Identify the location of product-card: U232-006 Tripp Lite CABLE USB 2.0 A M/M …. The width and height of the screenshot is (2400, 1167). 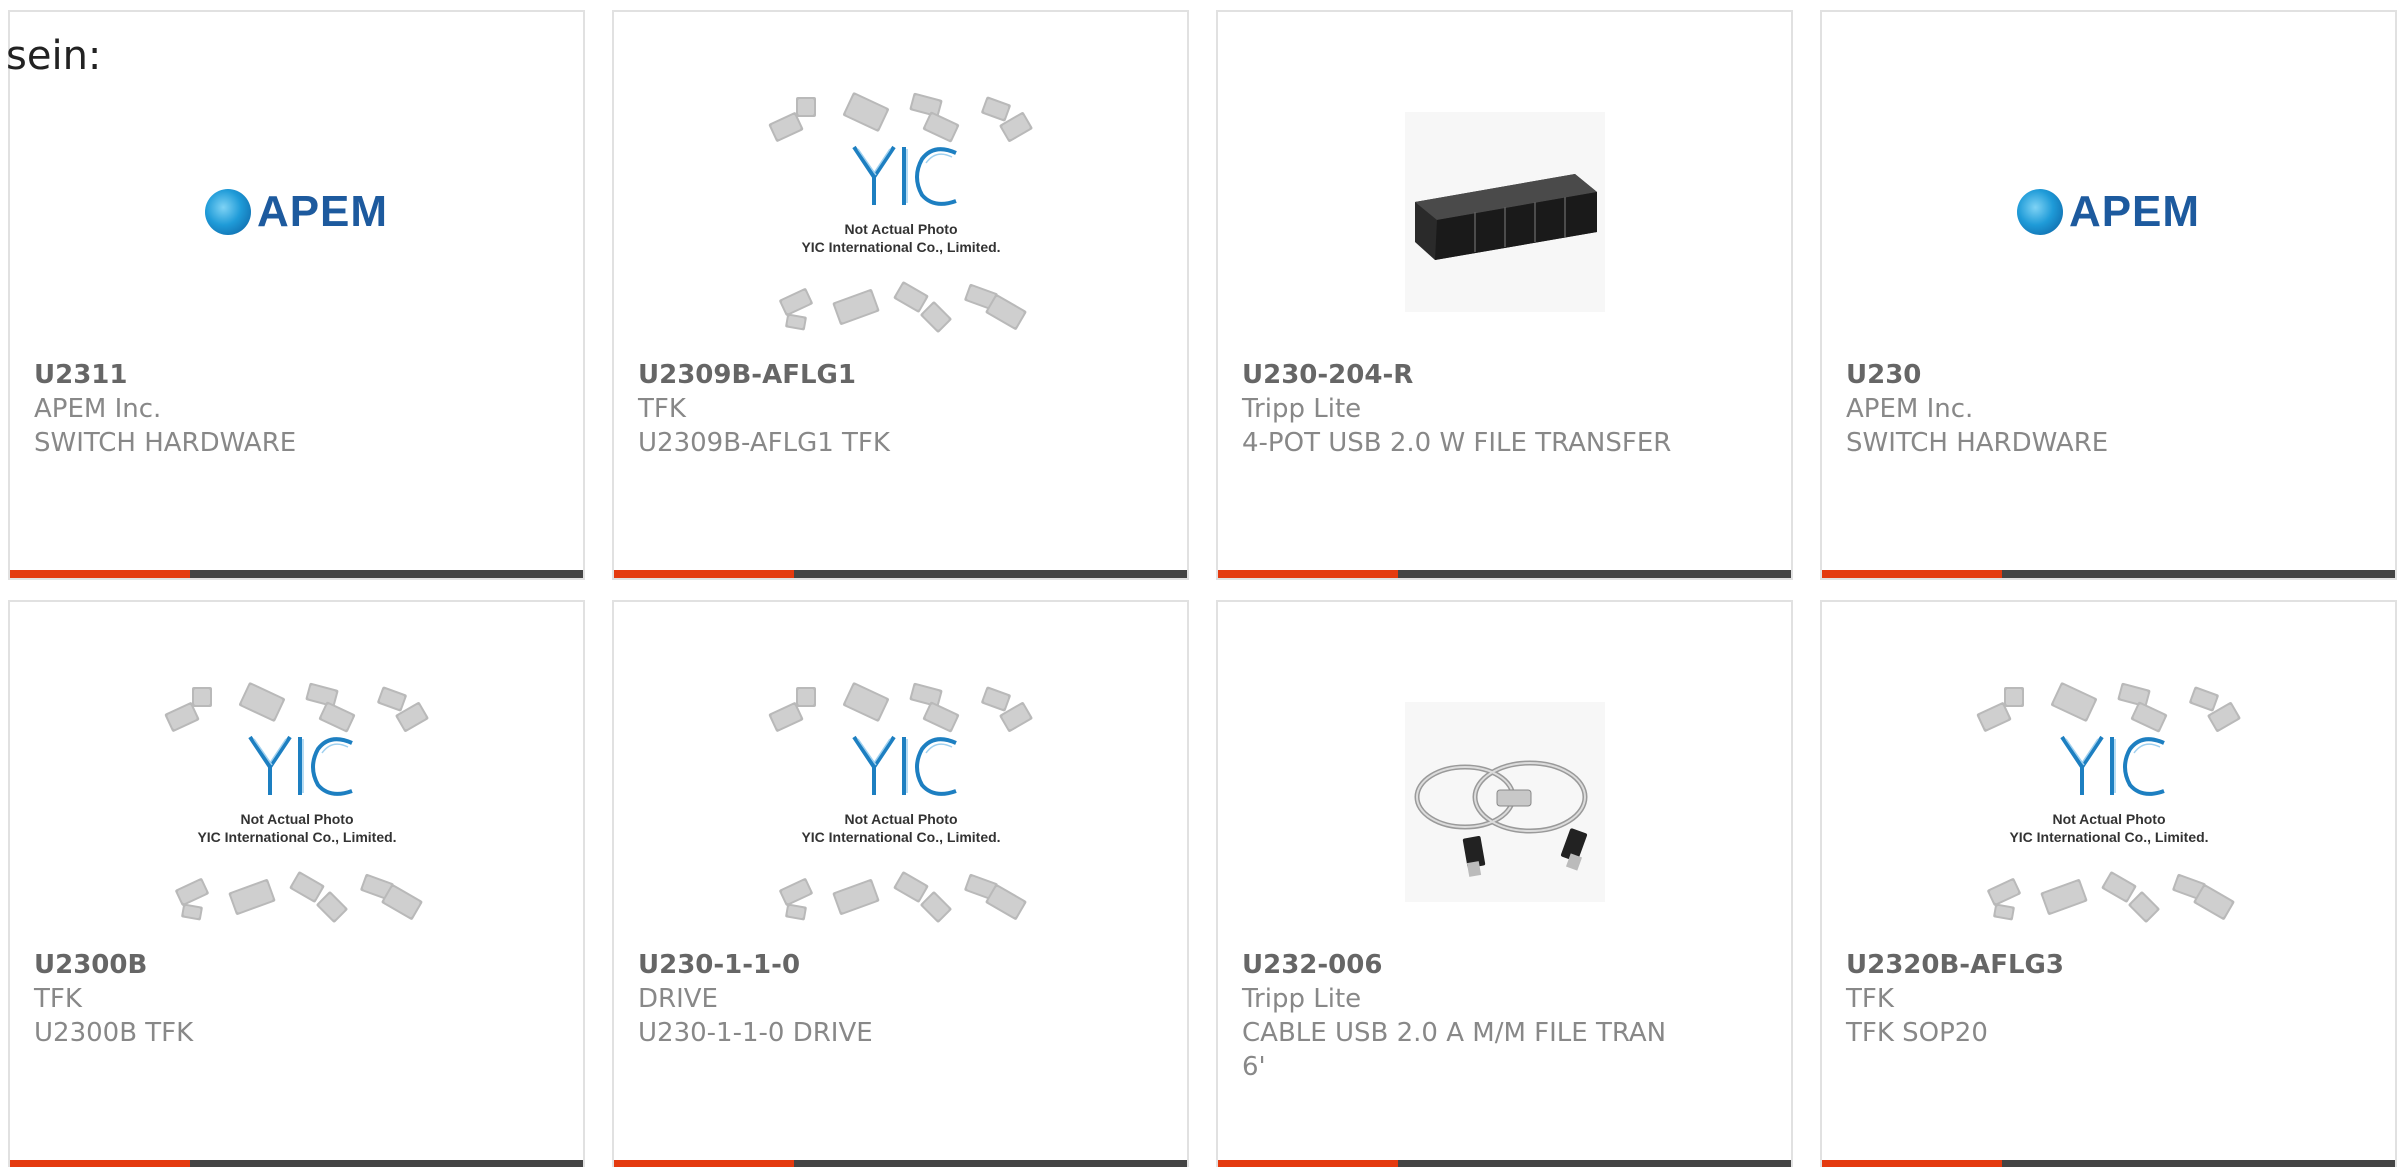
(1504, 883).